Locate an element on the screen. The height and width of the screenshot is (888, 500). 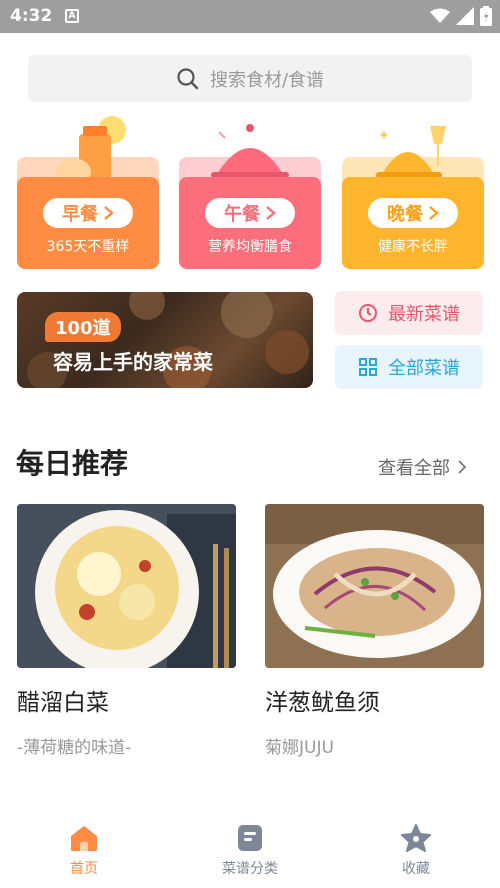
recipe-book-icon is located at coordinates (250, 838).